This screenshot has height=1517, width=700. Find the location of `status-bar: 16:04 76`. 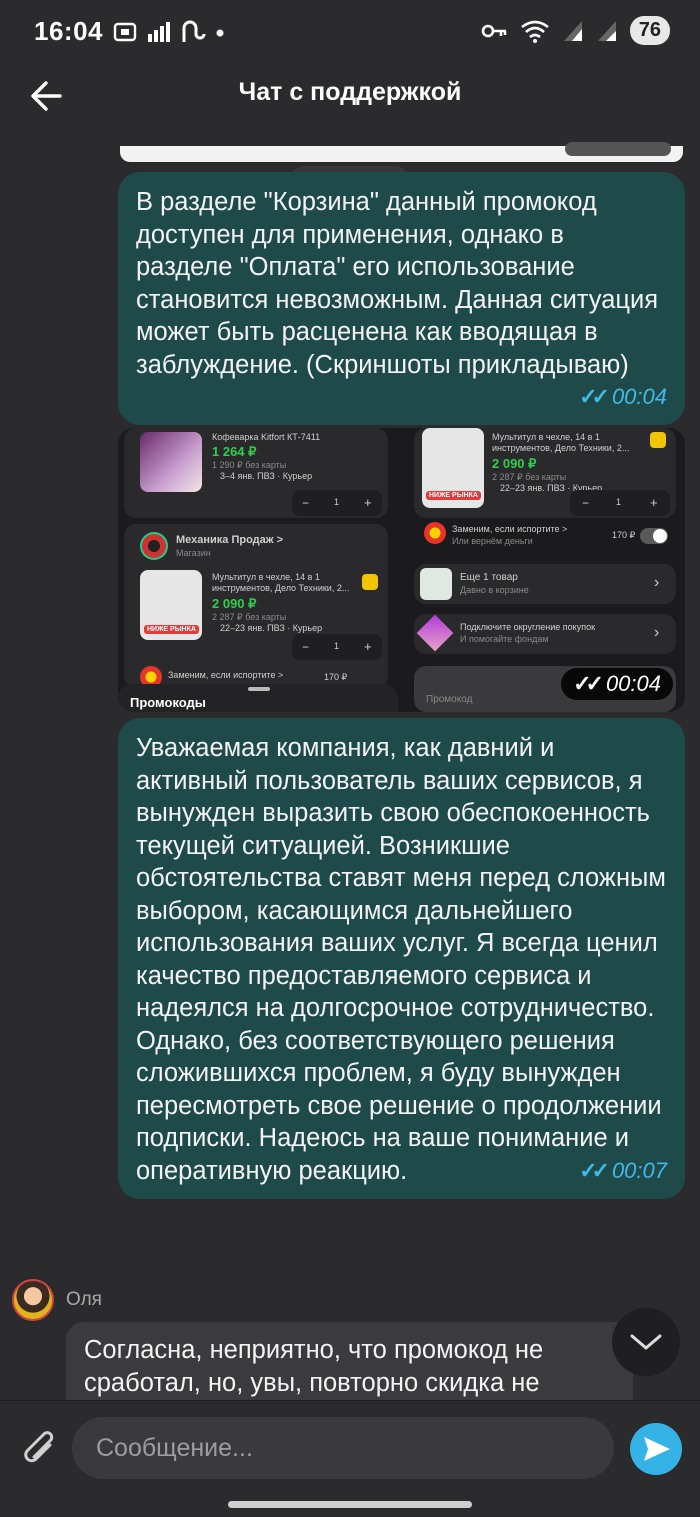

status-bar: 16:04 76 is located at coordinates (350, 31).